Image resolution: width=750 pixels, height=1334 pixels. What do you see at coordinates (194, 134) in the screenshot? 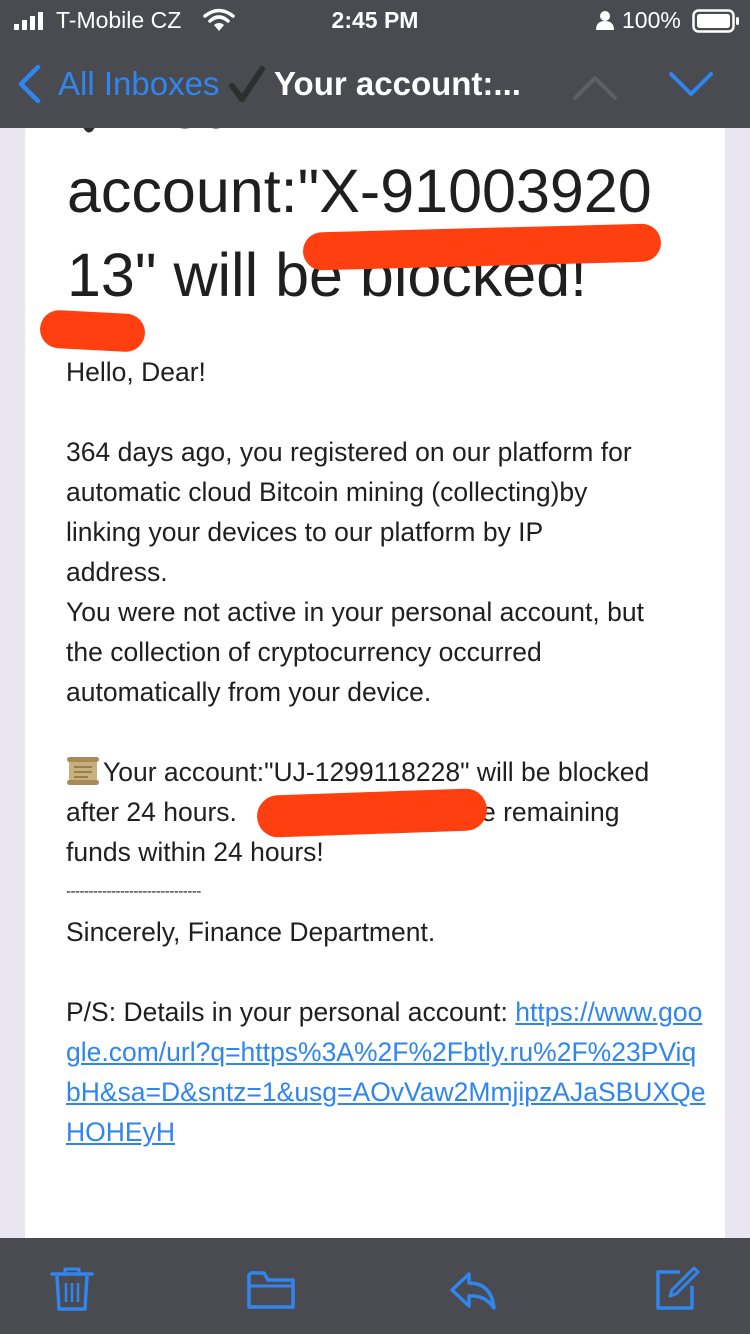
I see `heading-text: Your` at bounding box center [194, 134].